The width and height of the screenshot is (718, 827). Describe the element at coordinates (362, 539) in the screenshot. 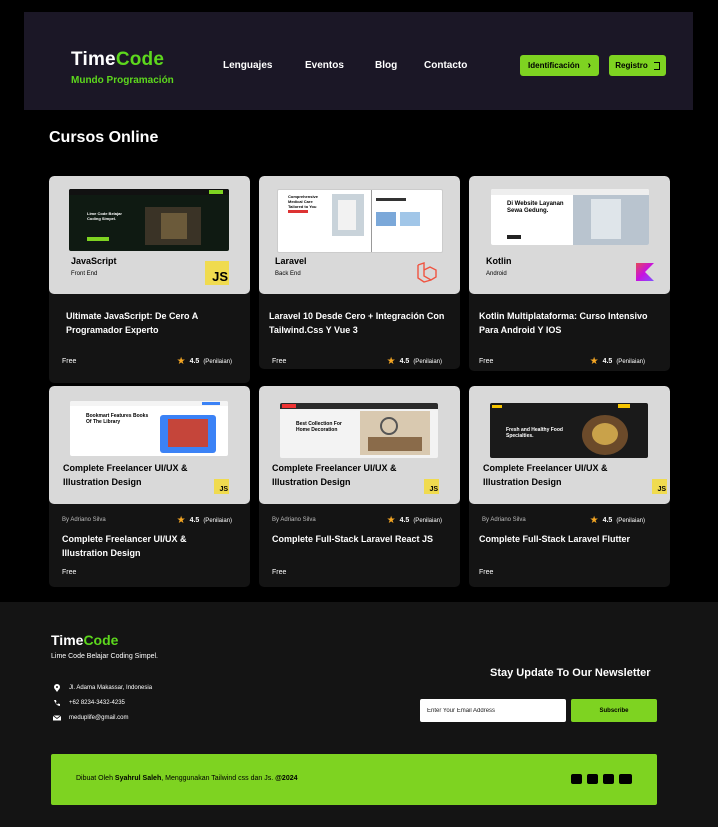

I see `course-title: Complete Full-Stack Laravel React JS` at that location.